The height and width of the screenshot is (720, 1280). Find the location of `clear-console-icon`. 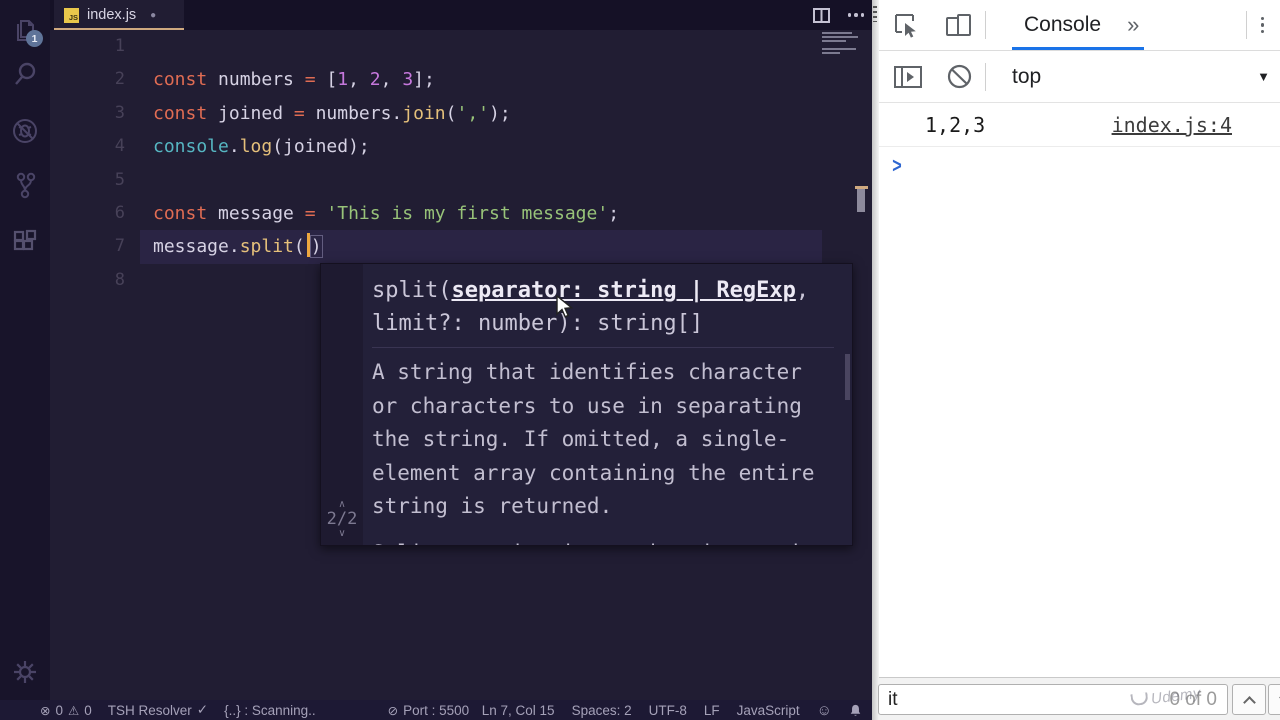

clear-console-icon is located at coordinates (959, 76).